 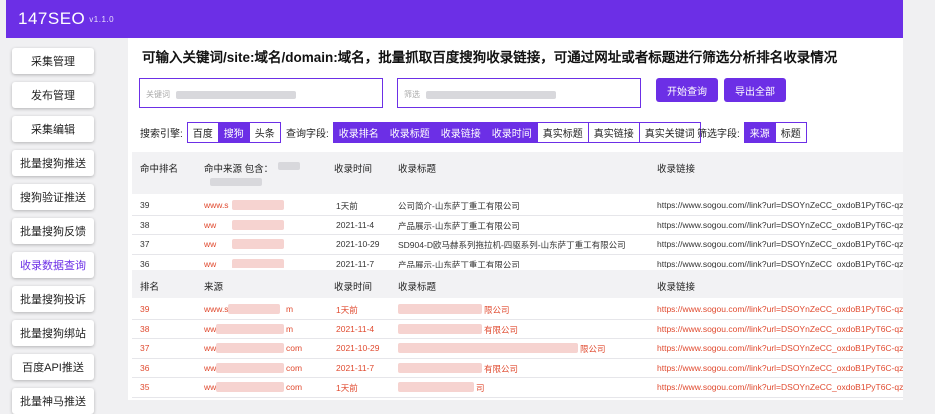 I want to click on keyword-input: 关键词, so click(x=261, y=93).